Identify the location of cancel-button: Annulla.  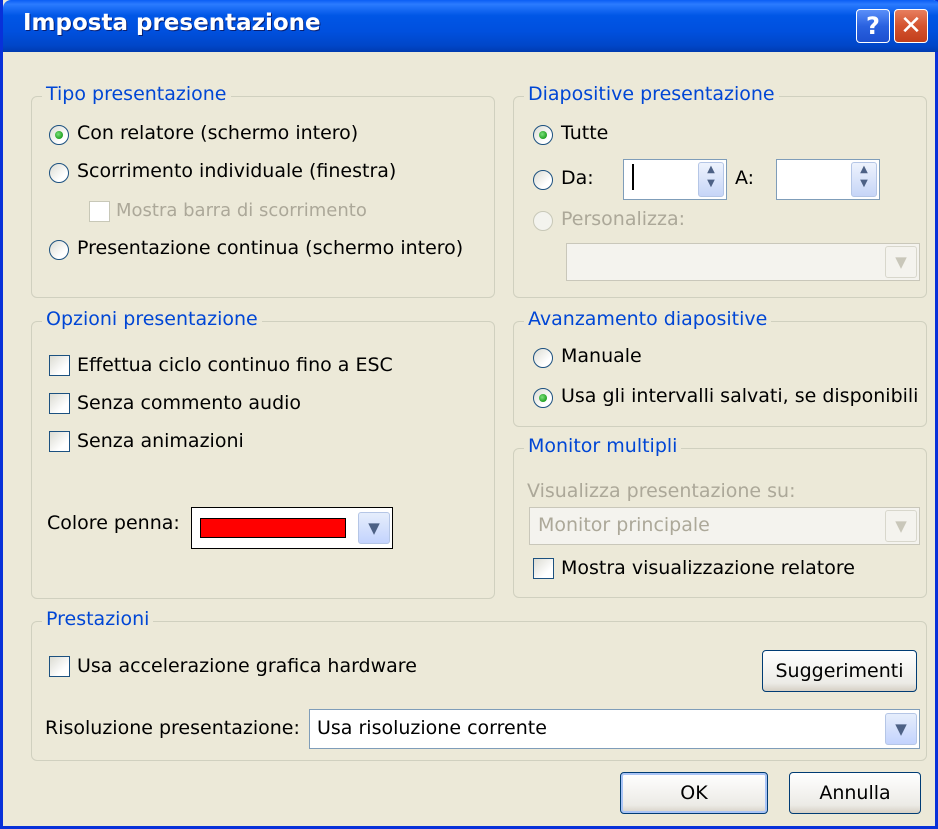
(855, 793).